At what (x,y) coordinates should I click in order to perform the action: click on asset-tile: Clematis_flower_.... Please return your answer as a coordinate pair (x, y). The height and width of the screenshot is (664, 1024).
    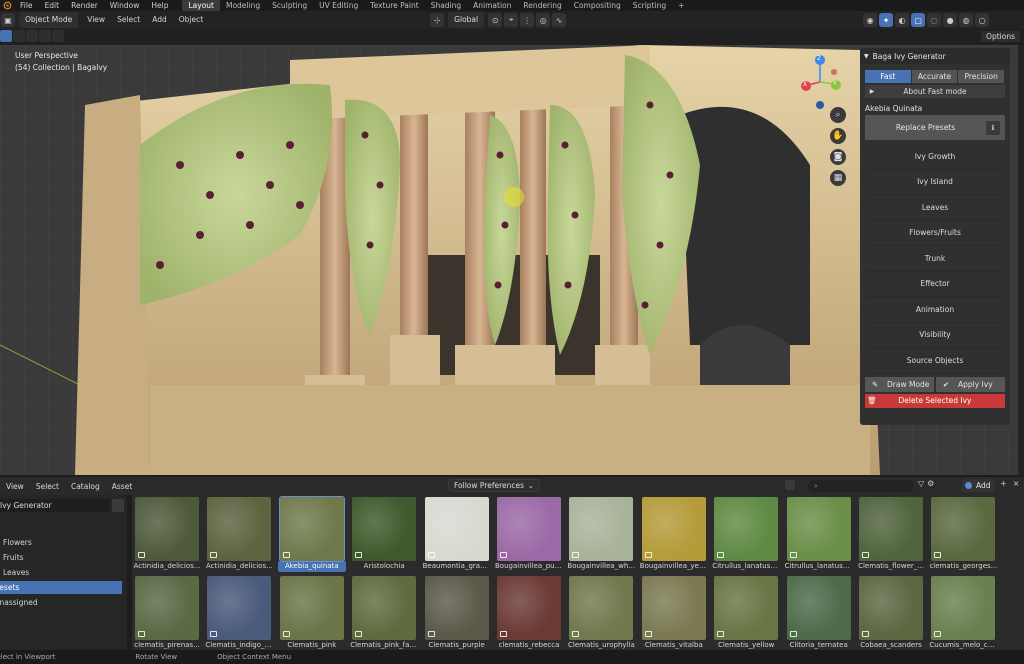
    Looking at the image, I should click on (891, 534).